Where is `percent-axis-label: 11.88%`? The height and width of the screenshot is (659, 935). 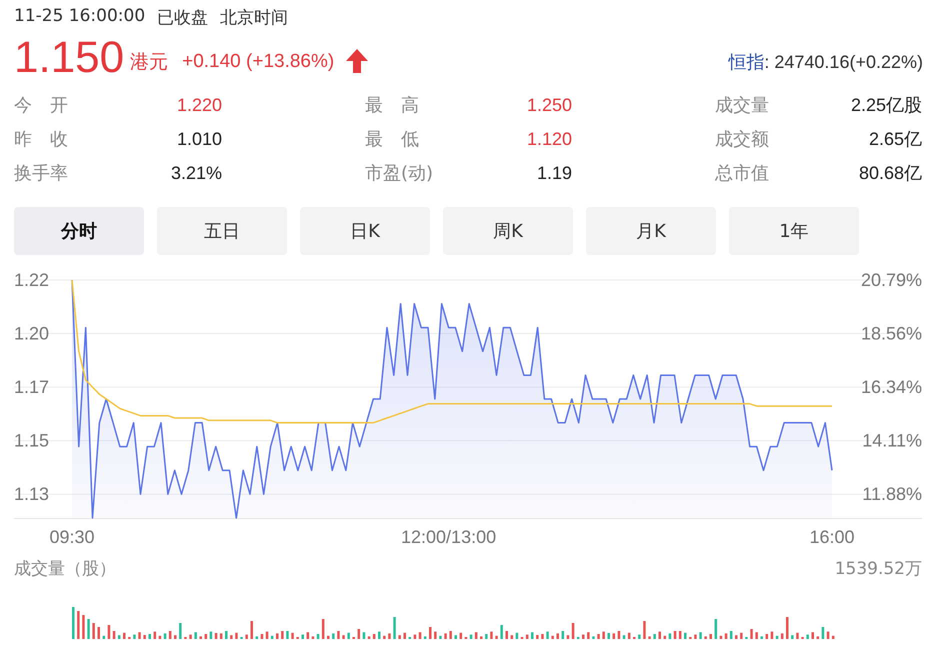
percent-axis-label: 11.88% is located at coordinates (892, 494).